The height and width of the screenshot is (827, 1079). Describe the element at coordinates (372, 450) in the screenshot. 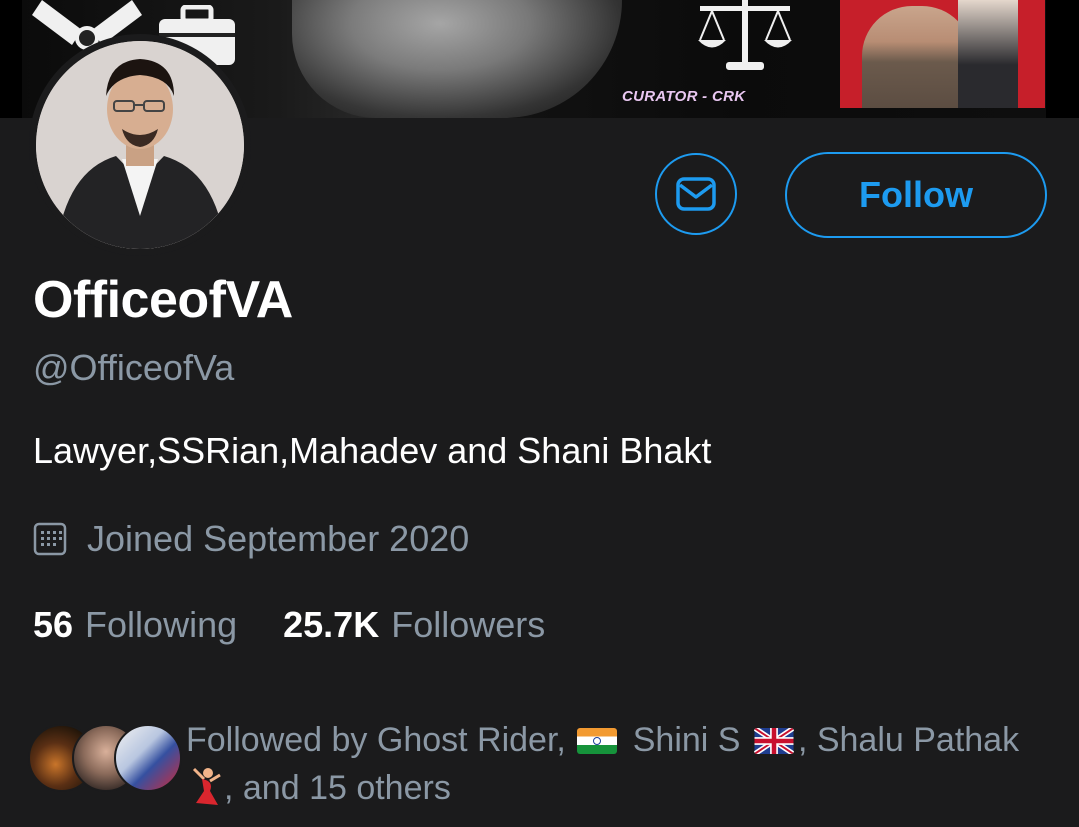

I see `profile-bio: Lawyer,SSRian,Mahadev and Shani Bhakt` at that location.